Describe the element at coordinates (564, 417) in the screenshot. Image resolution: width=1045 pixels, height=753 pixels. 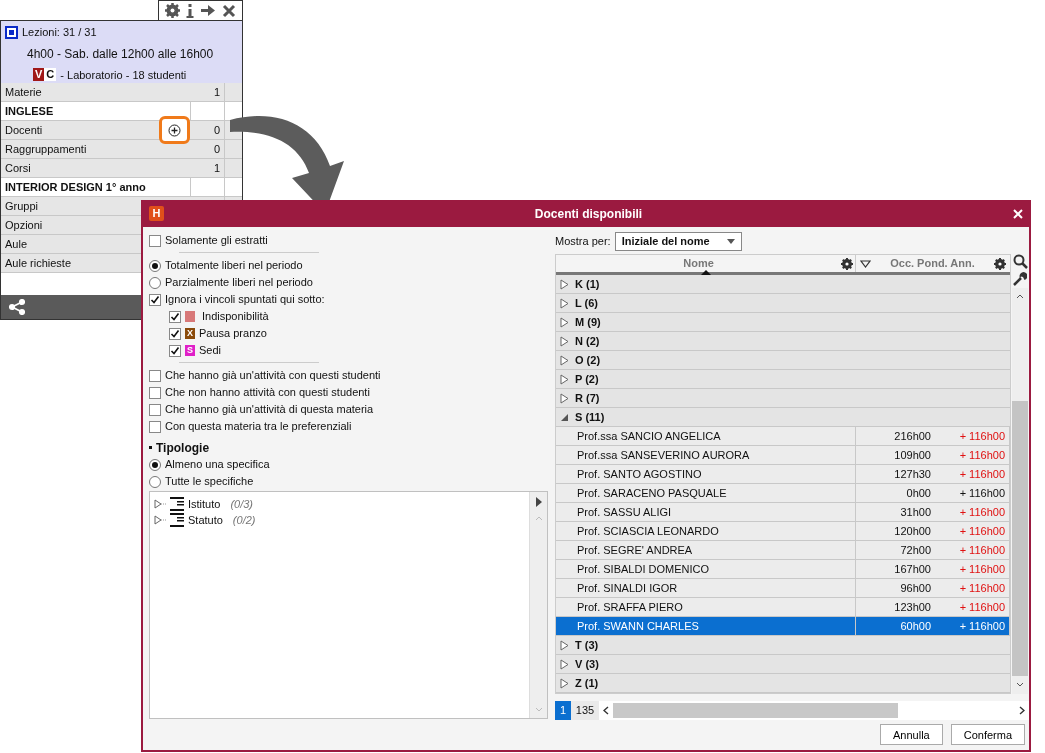
I see `collapse-triangle-icon` at that location.